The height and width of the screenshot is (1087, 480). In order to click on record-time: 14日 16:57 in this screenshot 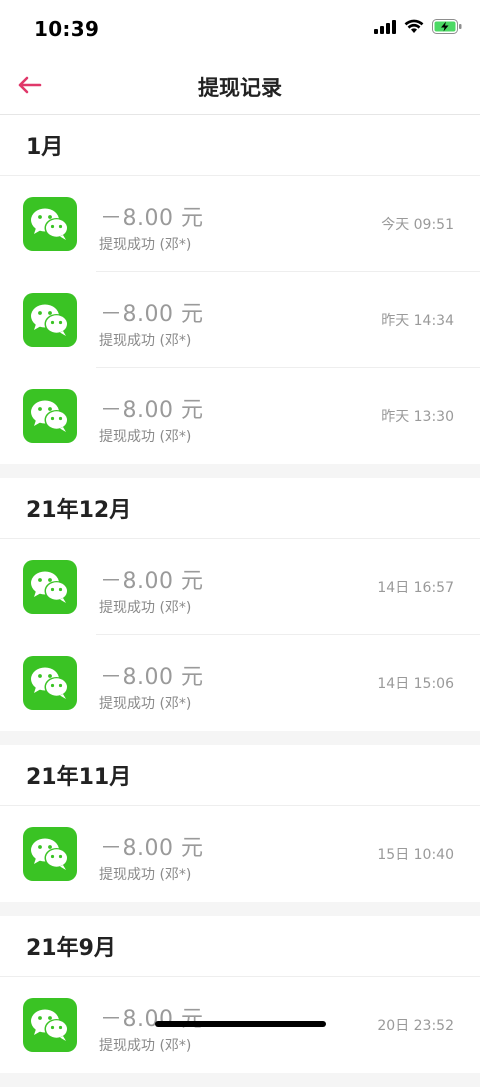, I will do `click(415, 588)`.